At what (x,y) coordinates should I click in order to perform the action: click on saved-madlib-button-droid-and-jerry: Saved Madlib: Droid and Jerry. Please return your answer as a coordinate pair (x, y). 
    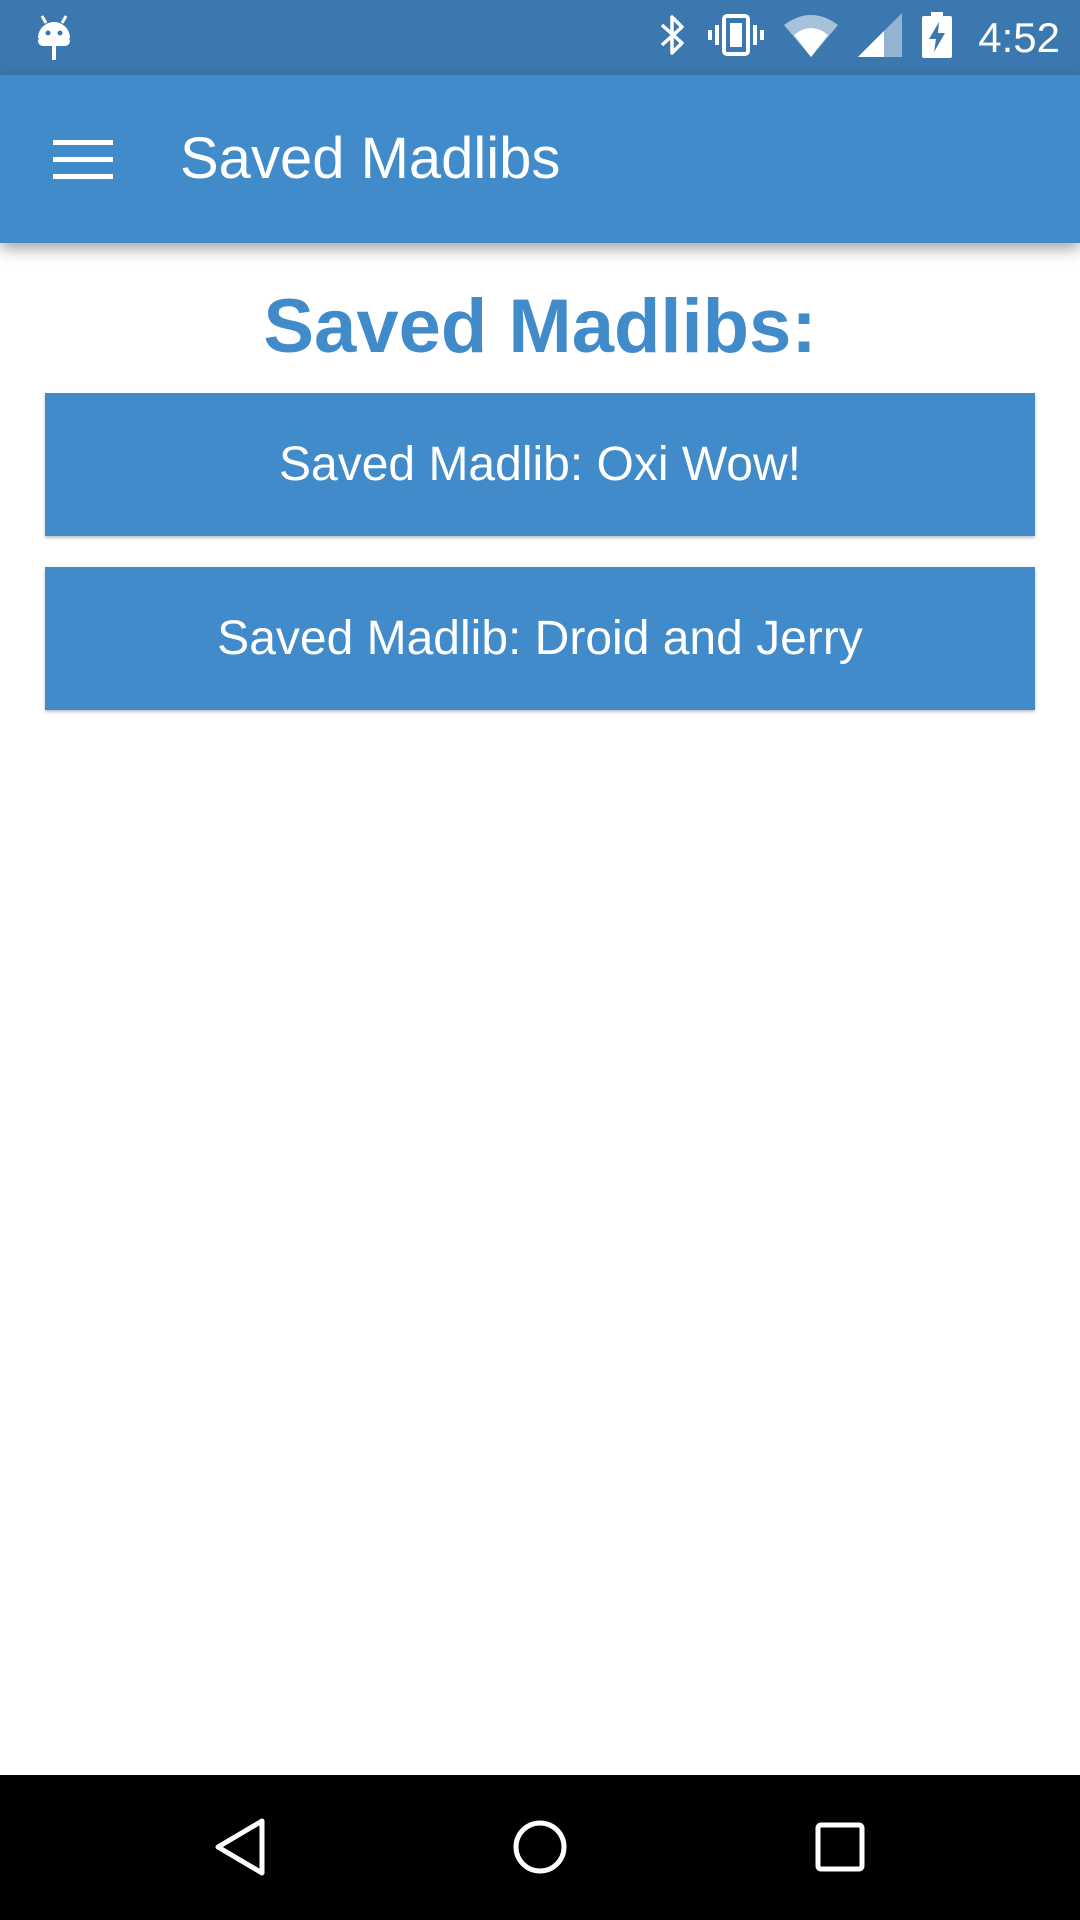
    Looking at the image, I should click on (540, 638).